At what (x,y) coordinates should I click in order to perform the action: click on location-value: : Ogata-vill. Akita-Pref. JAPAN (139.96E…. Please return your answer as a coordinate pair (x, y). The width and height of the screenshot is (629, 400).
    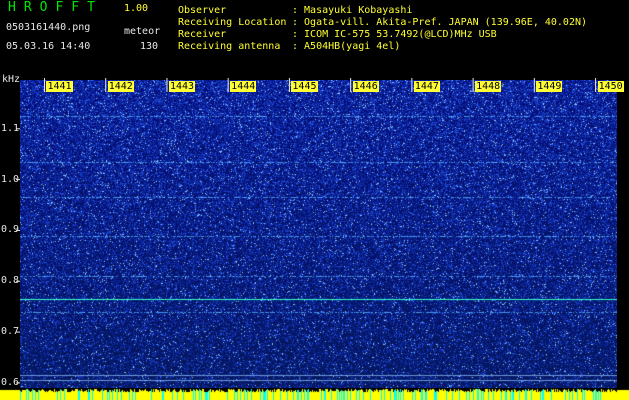
    Looking at the image, I should click on (440, 22).